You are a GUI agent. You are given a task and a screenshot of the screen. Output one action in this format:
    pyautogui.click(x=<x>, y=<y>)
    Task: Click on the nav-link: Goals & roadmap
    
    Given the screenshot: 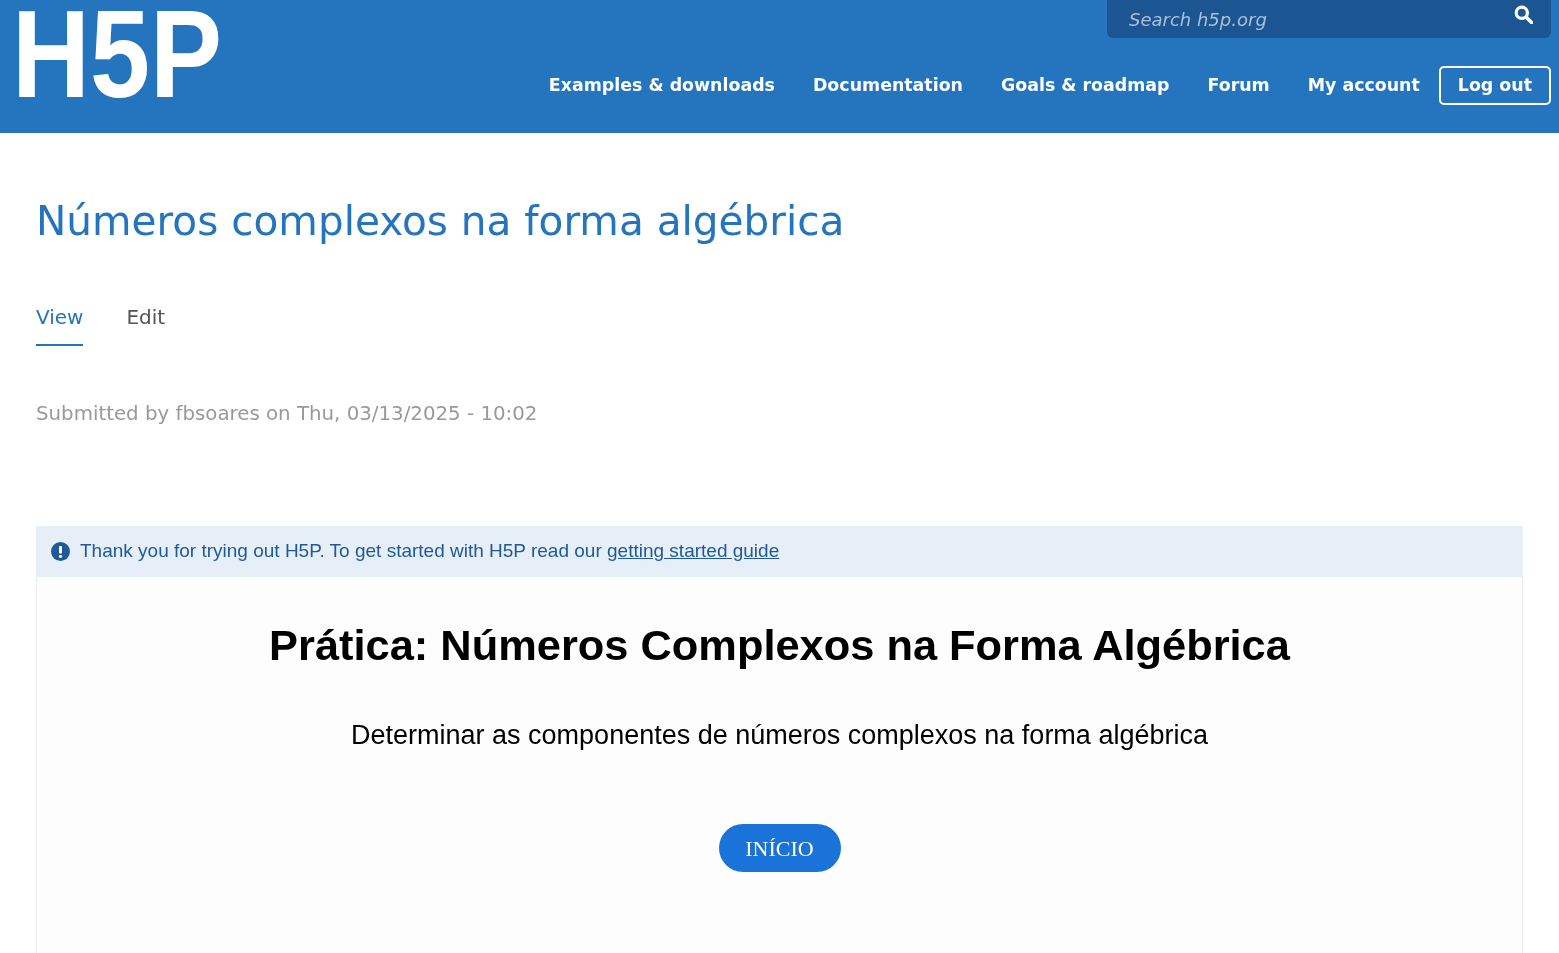 What is the action you would take?
    pyautogui.click(x=1085, y=85)
    